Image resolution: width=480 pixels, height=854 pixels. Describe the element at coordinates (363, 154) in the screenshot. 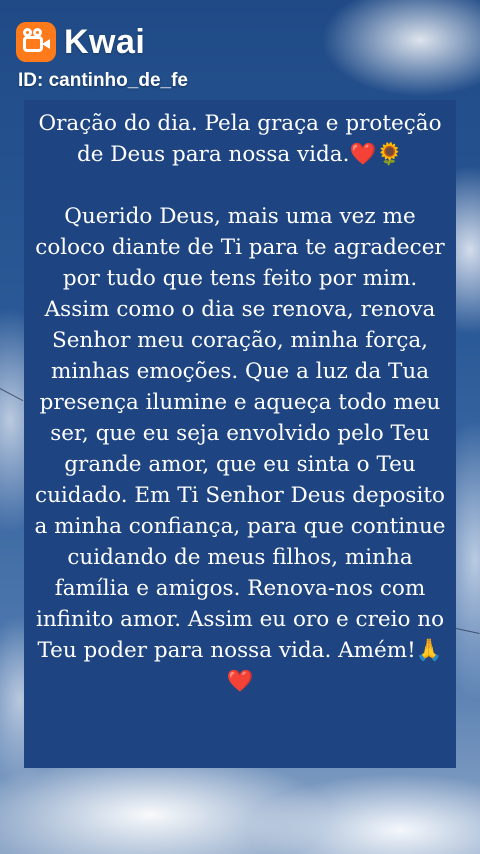

I see `heart-emoji-icon: ❤️` at that location.